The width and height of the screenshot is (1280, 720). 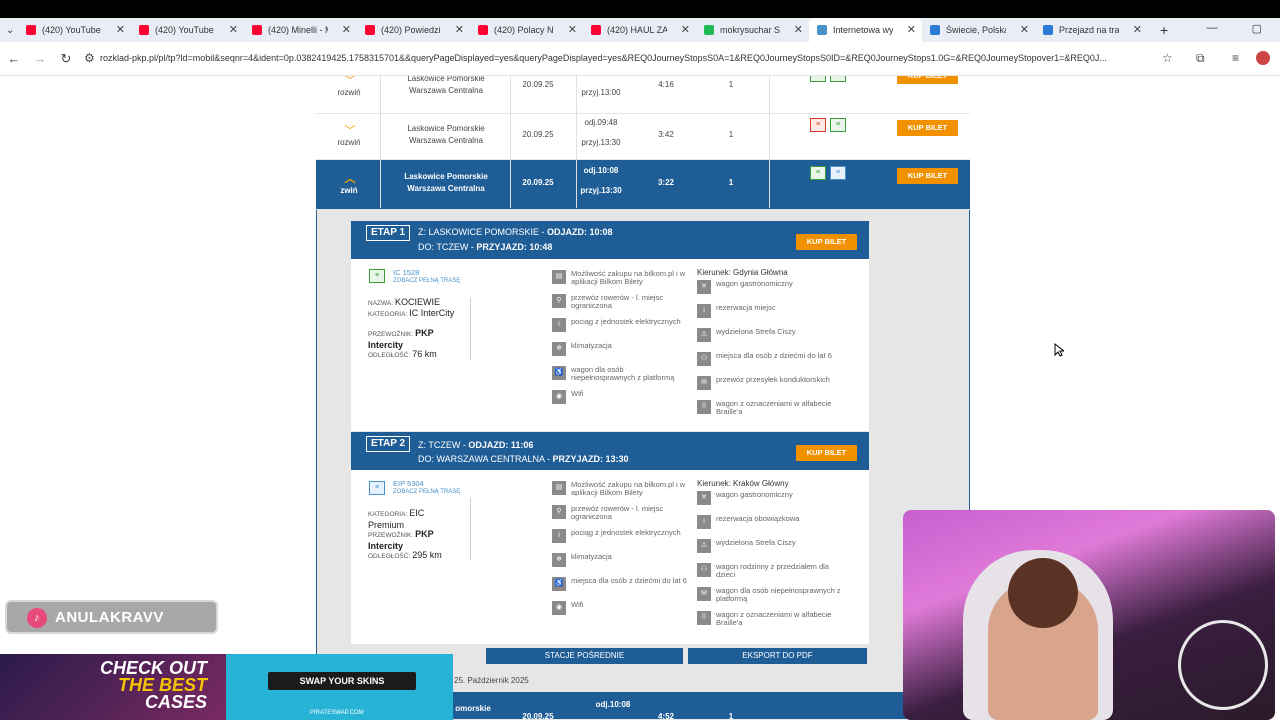 What do you see at coordinates (413, 30) in the screenshot?
I see `browser-tab: (420) Powiedziel ✕` at bounding box center [413, 30].